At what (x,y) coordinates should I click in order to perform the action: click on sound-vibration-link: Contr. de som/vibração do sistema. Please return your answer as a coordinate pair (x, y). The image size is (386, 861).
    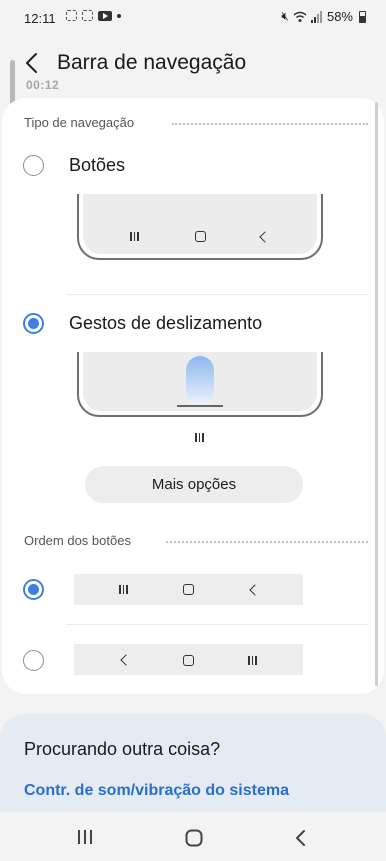
    Looking at the image, I should click on (156, 791).